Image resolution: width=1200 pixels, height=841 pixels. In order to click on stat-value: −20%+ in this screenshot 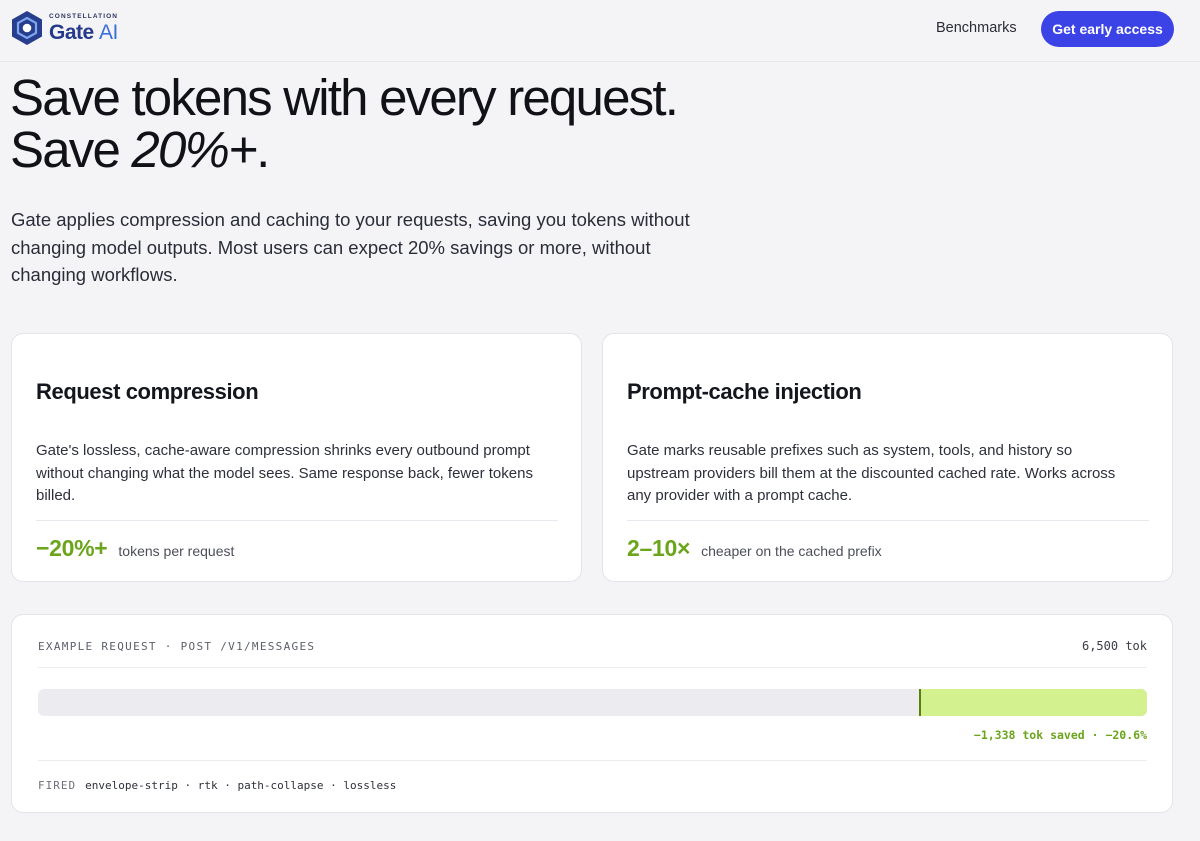, I will do `click(72, 548)`.